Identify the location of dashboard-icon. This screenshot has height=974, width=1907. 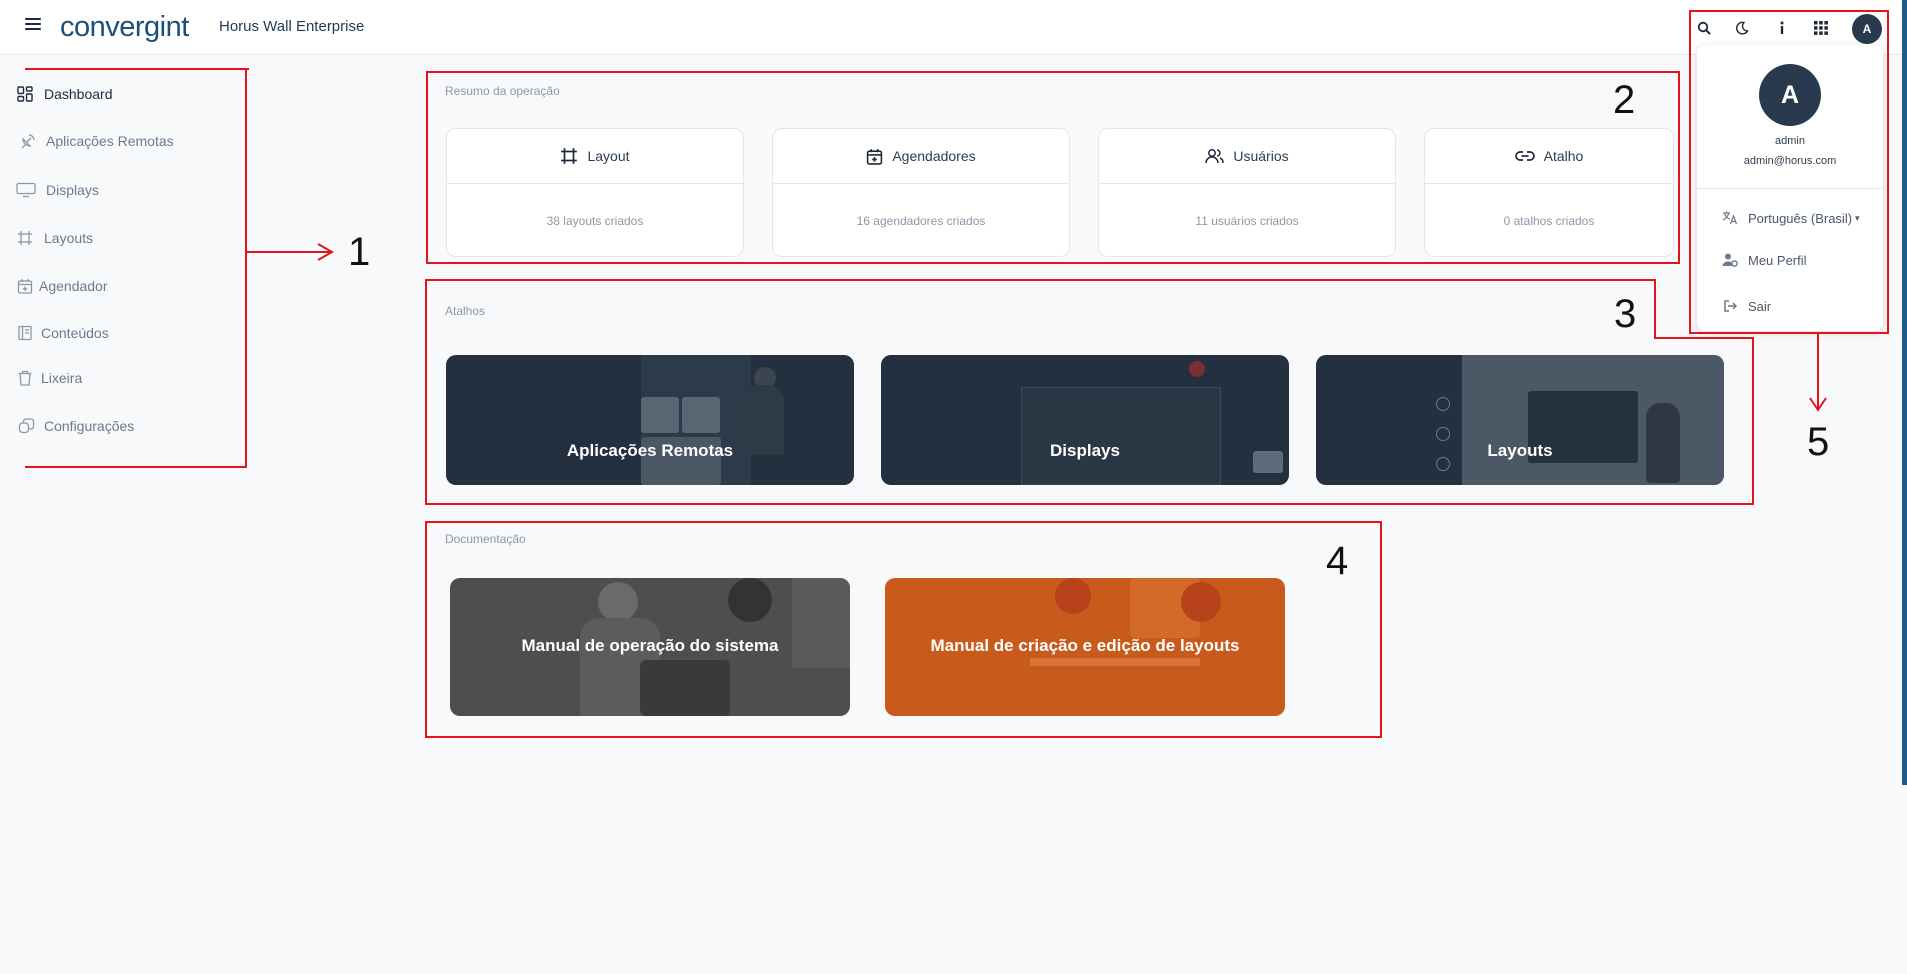
(25, 94).